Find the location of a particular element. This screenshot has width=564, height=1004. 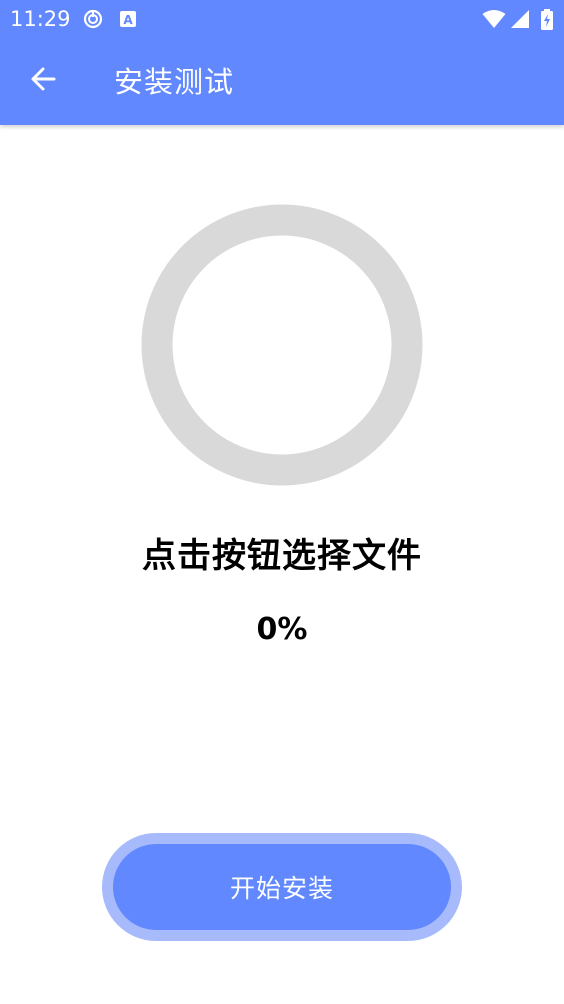

arrow-left-icon is located at coordinates (43, 81).